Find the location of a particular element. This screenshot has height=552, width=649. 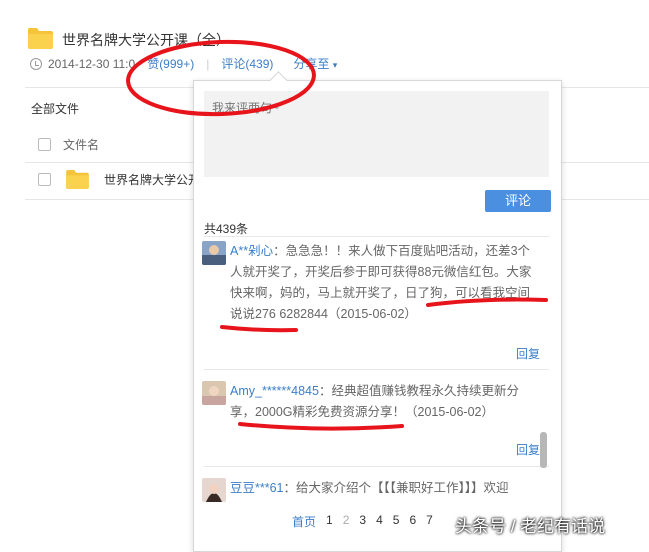

file-meta: 2014-12-30 11:0 赞(999+) | 评论(439) 分享至 ▾ is located at coordinates (183, 63).